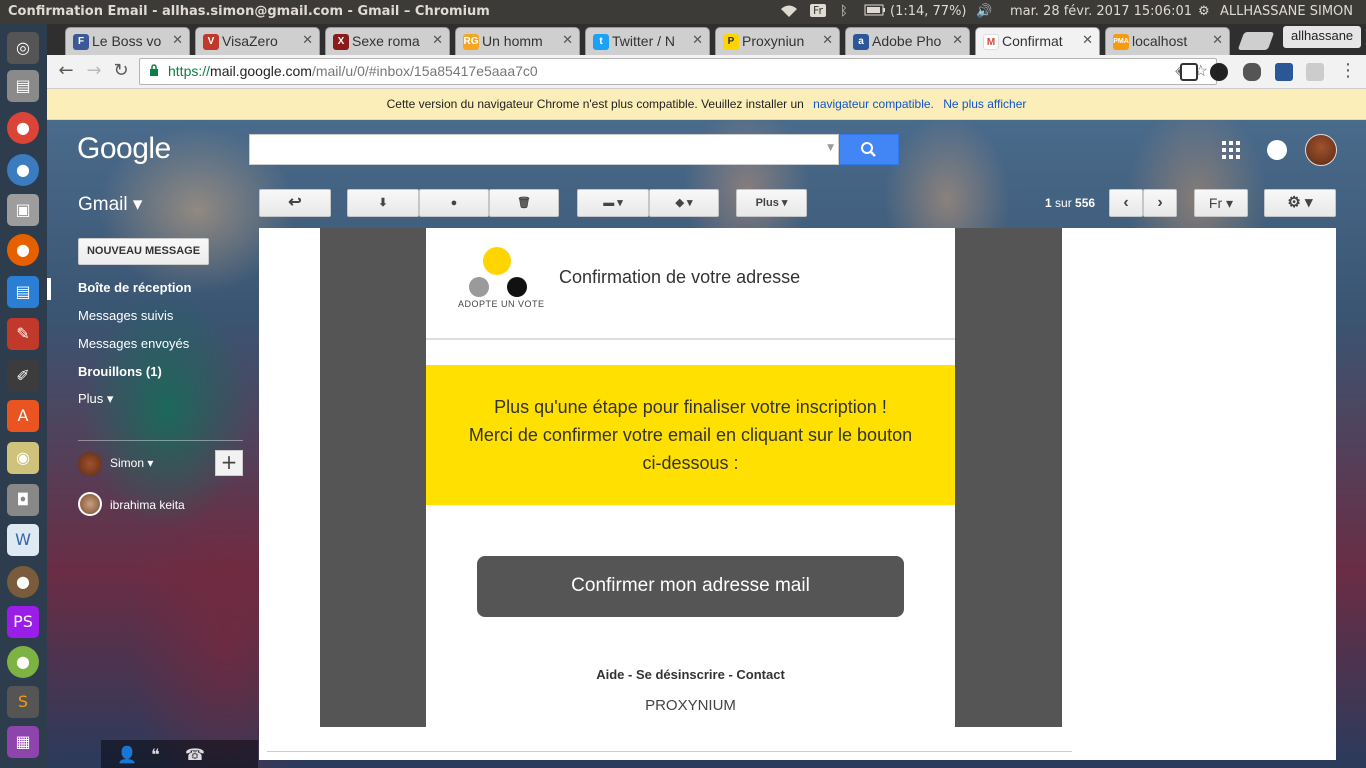 The image size is (1366, 768). I want to click on reply-back-button: ↩, so click(295, 203).